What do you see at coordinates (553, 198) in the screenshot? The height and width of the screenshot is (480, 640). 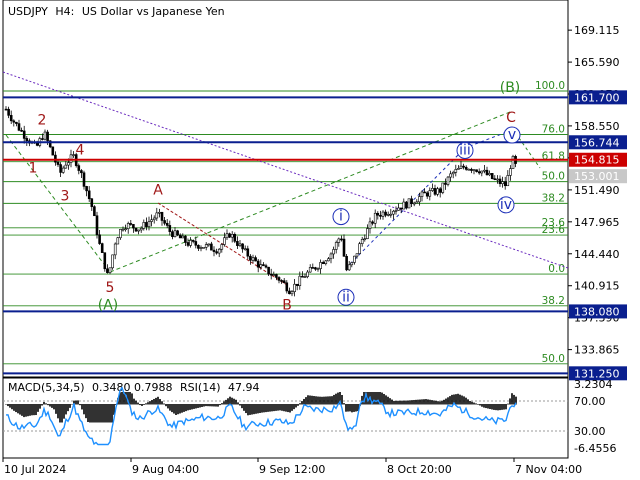 I see `fib-label-4: 38.2` at bounding box center [553, 198].